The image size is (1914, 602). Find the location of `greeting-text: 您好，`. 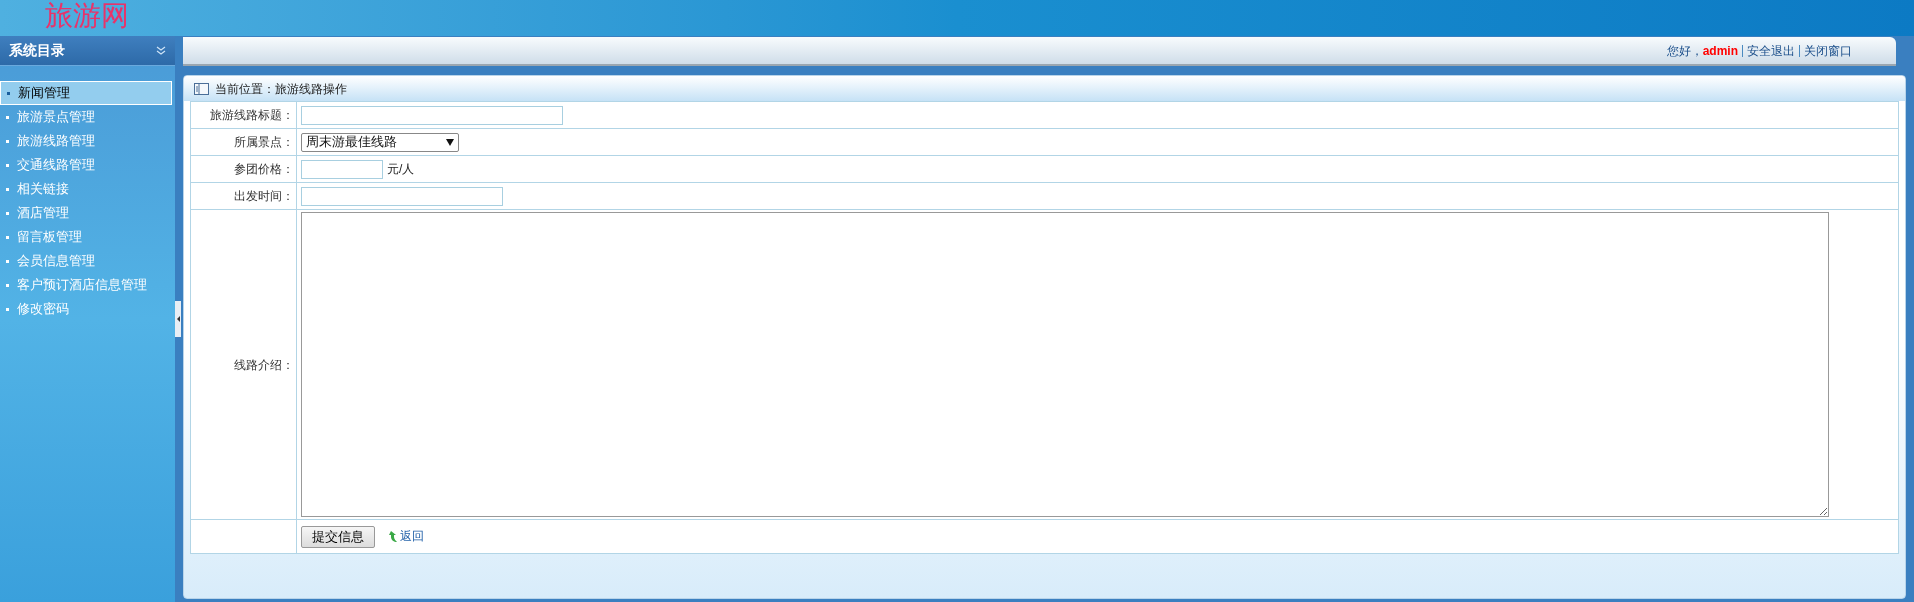

greeting-text: 您好， is located at coordinates (1684, 51).